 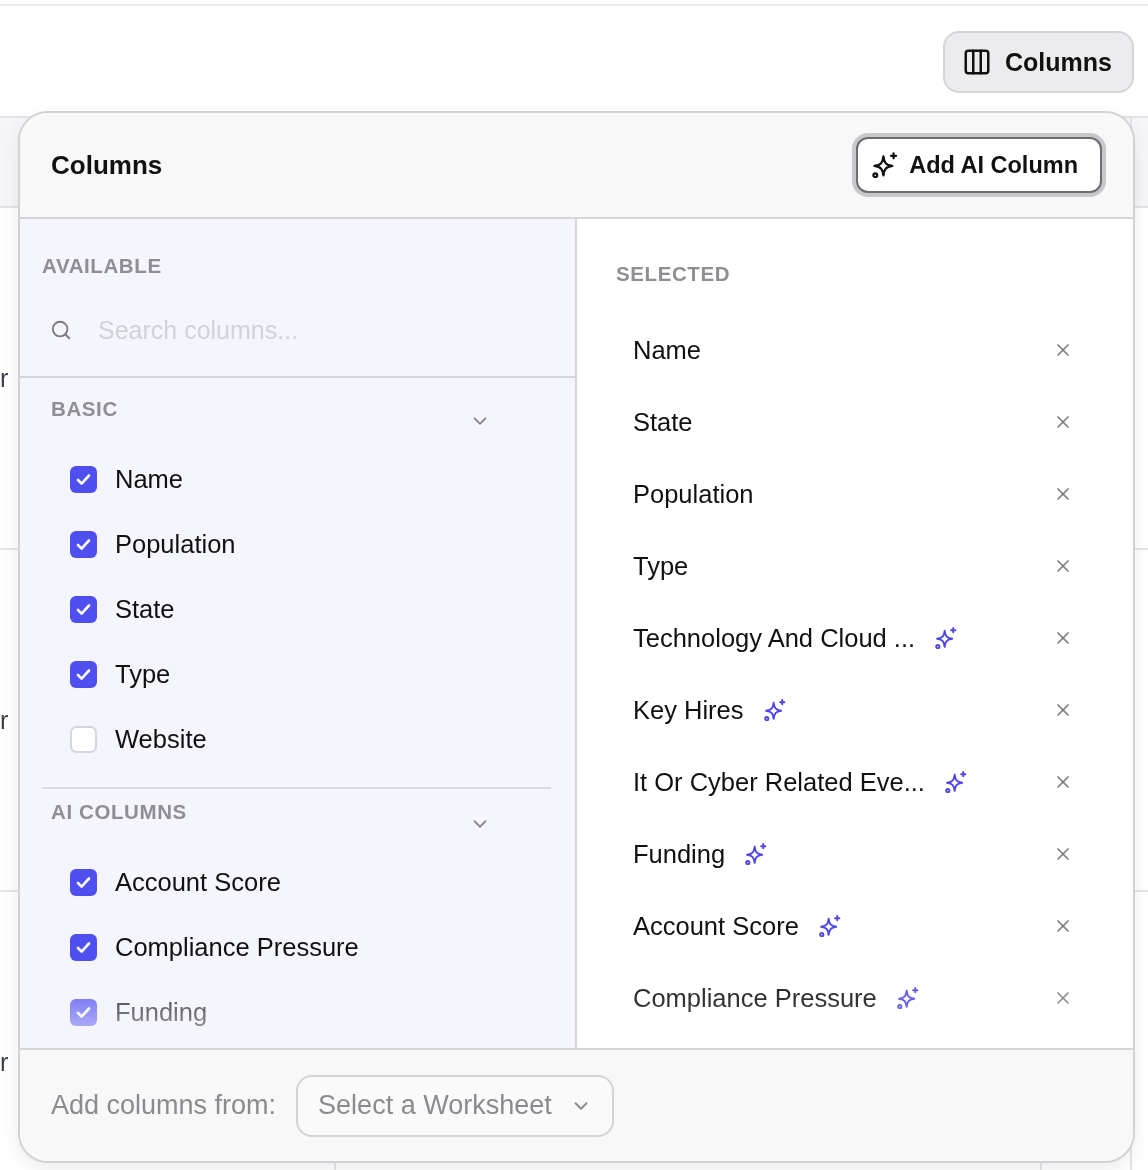 What do you see at coordinates (755, 998) in the screenshot?
I see `selected-column-name: Compliance Pressure` at bounding box center [755, 998].